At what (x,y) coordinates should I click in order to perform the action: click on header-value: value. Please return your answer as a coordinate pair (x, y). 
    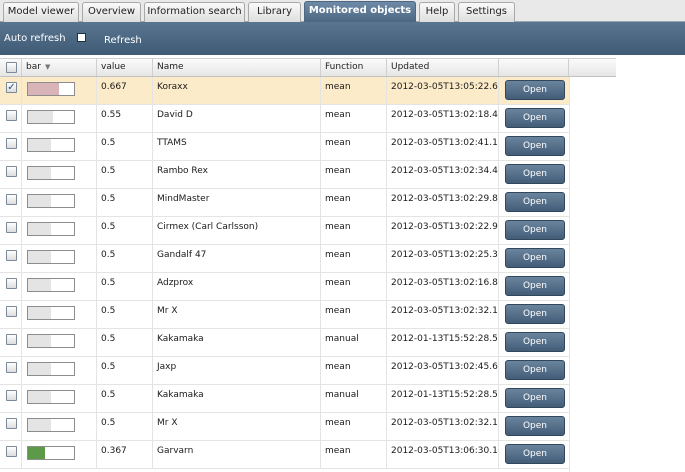
    Looking at the image, I should click on (125, 67).